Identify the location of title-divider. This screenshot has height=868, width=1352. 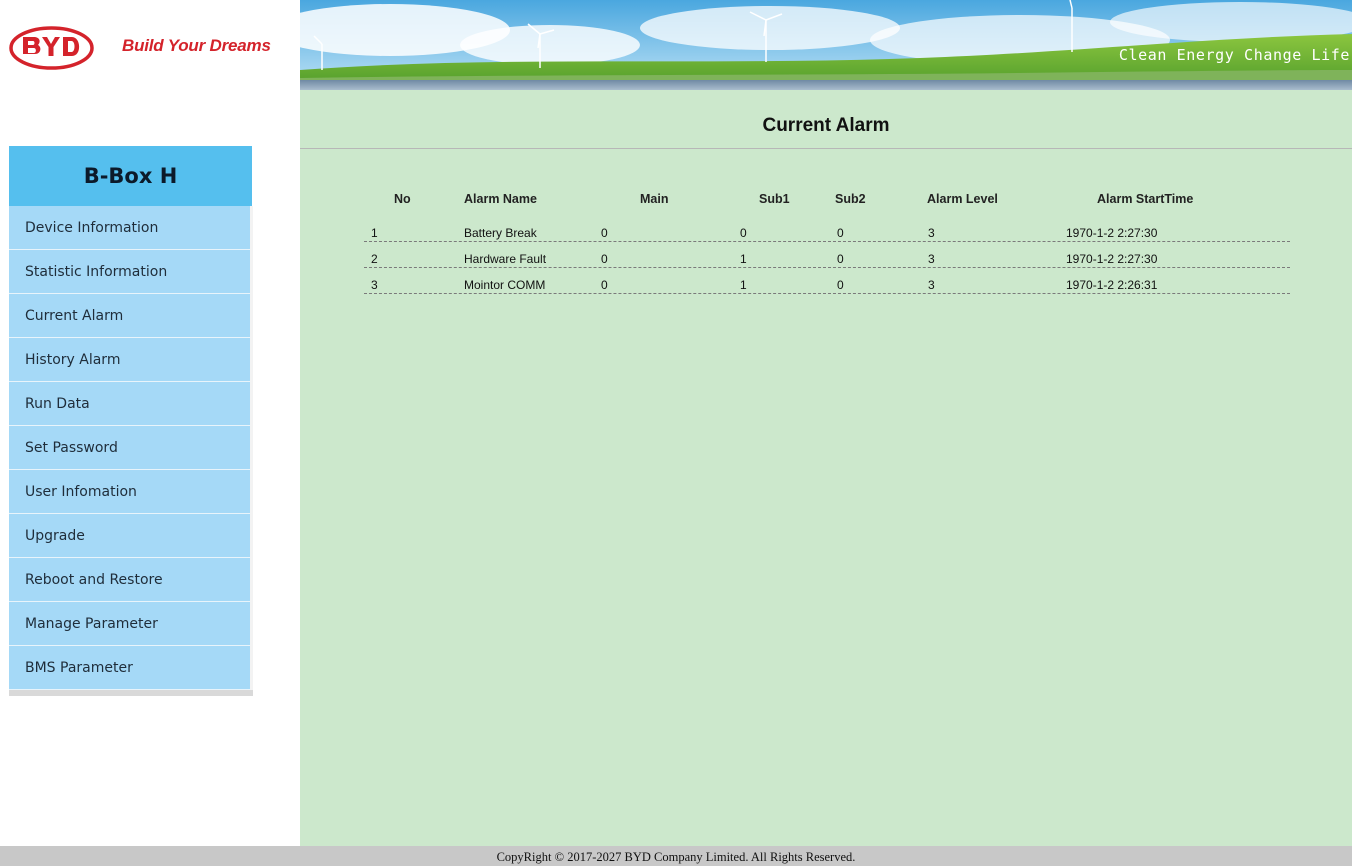
(826, 148).